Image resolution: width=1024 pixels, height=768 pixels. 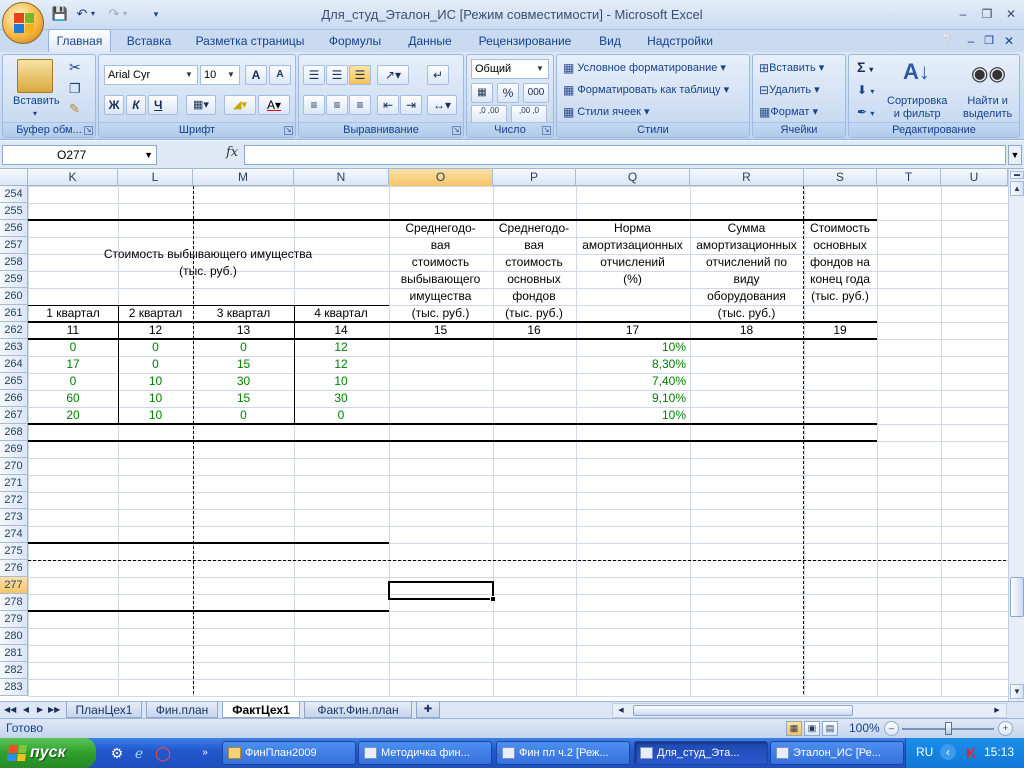 I want to click on quarter-4-header: 4 квартал, so click(x=341, y=313).